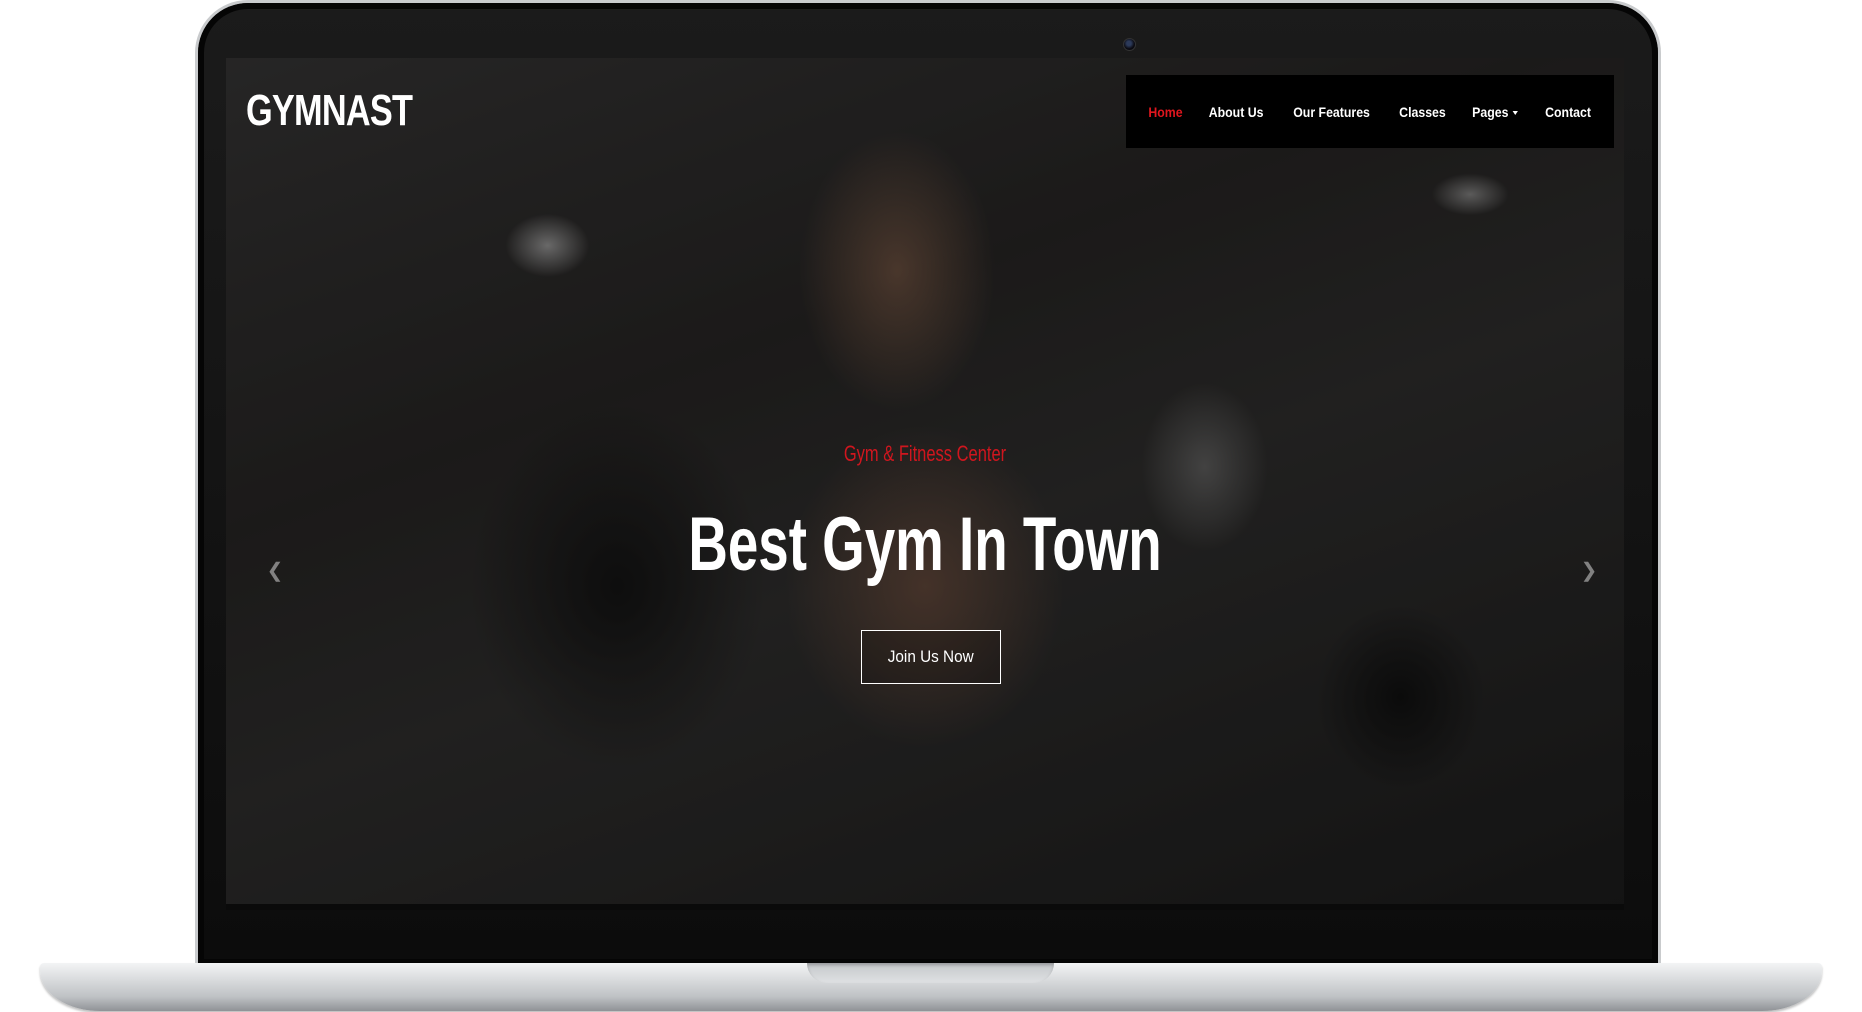  I want to click on nav-item-pages: Pages, so click(1495, 111).